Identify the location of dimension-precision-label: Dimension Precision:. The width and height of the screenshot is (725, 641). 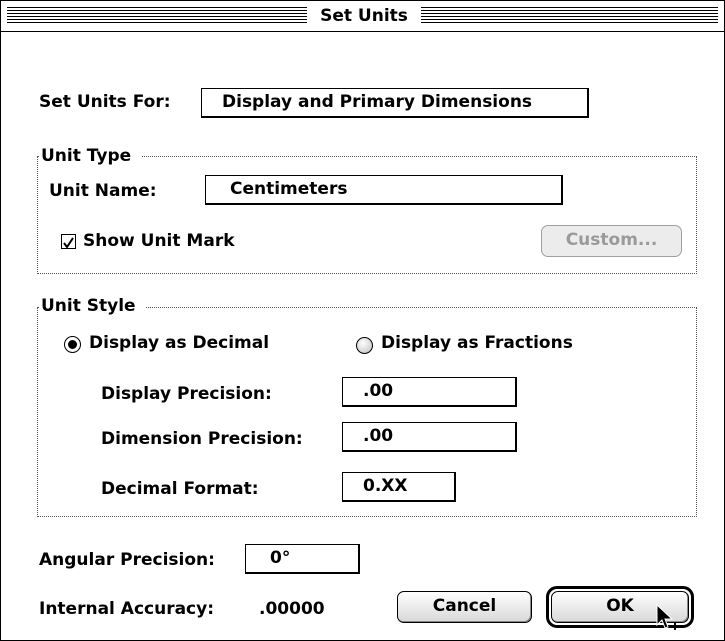
(202, 439).